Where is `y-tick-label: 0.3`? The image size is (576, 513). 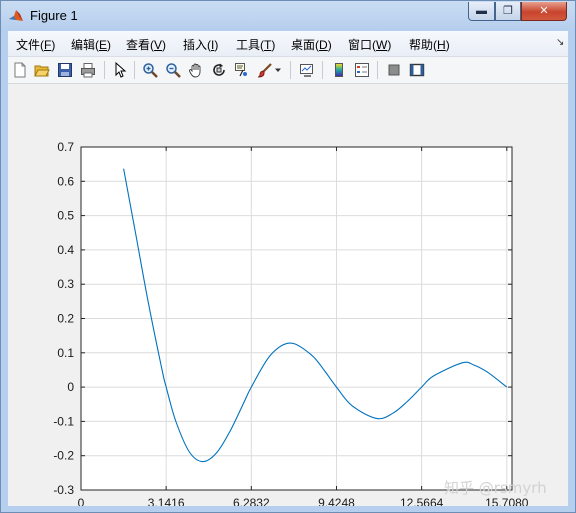 y-tick-label: 0.3 is located at coordinates (65, 284).